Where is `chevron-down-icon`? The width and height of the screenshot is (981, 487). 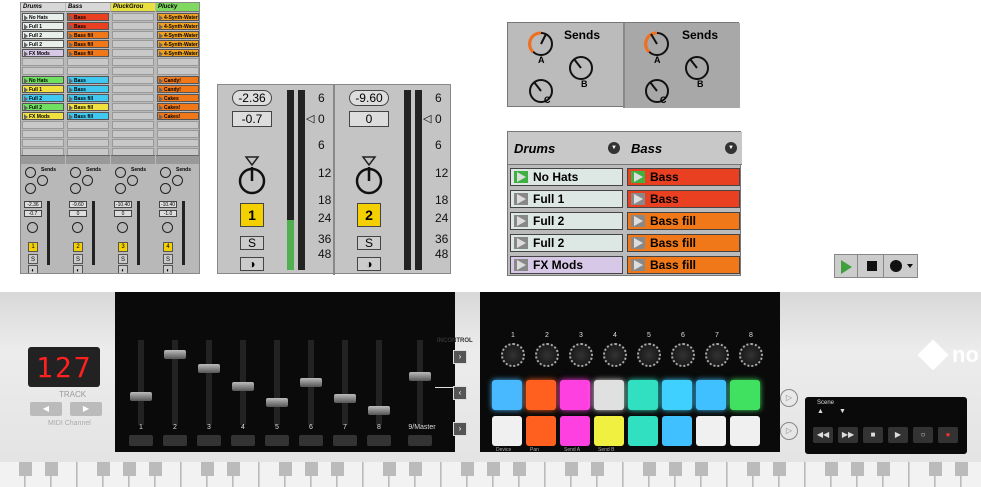
chevron-down-icon is located at coordinates (910, 266).